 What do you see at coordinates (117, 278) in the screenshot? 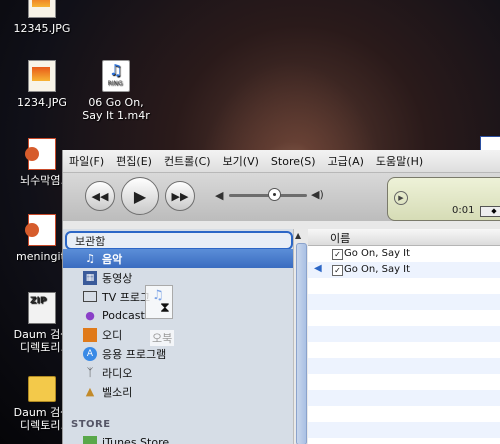
I see `sidebar-item-label: 동영상` at bounding box center [117, 278].